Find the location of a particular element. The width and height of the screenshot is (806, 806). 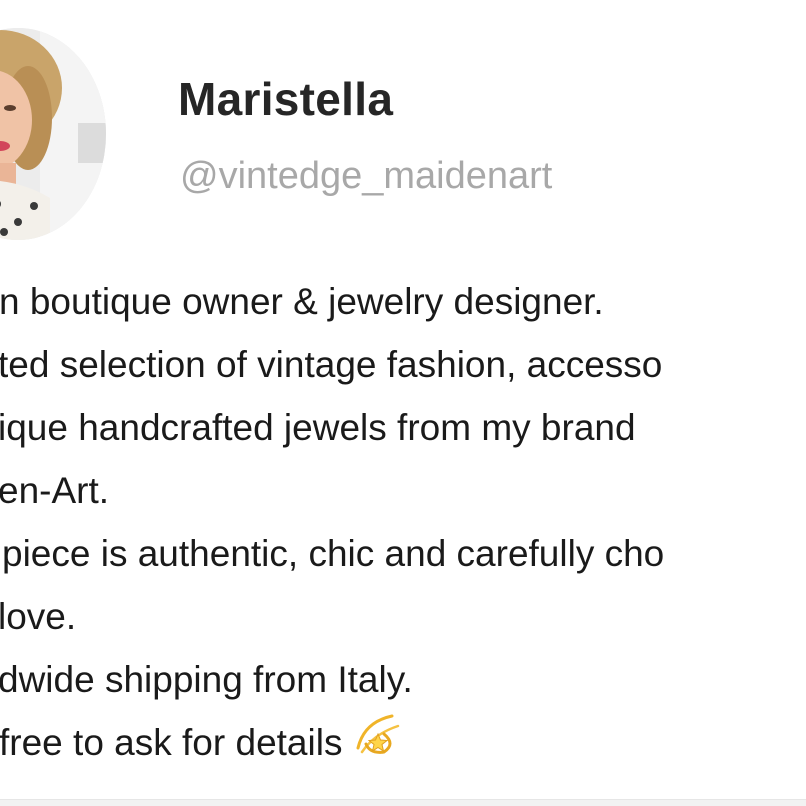

bio-line-text: free to ask for details is located at coordinates (171, 742).